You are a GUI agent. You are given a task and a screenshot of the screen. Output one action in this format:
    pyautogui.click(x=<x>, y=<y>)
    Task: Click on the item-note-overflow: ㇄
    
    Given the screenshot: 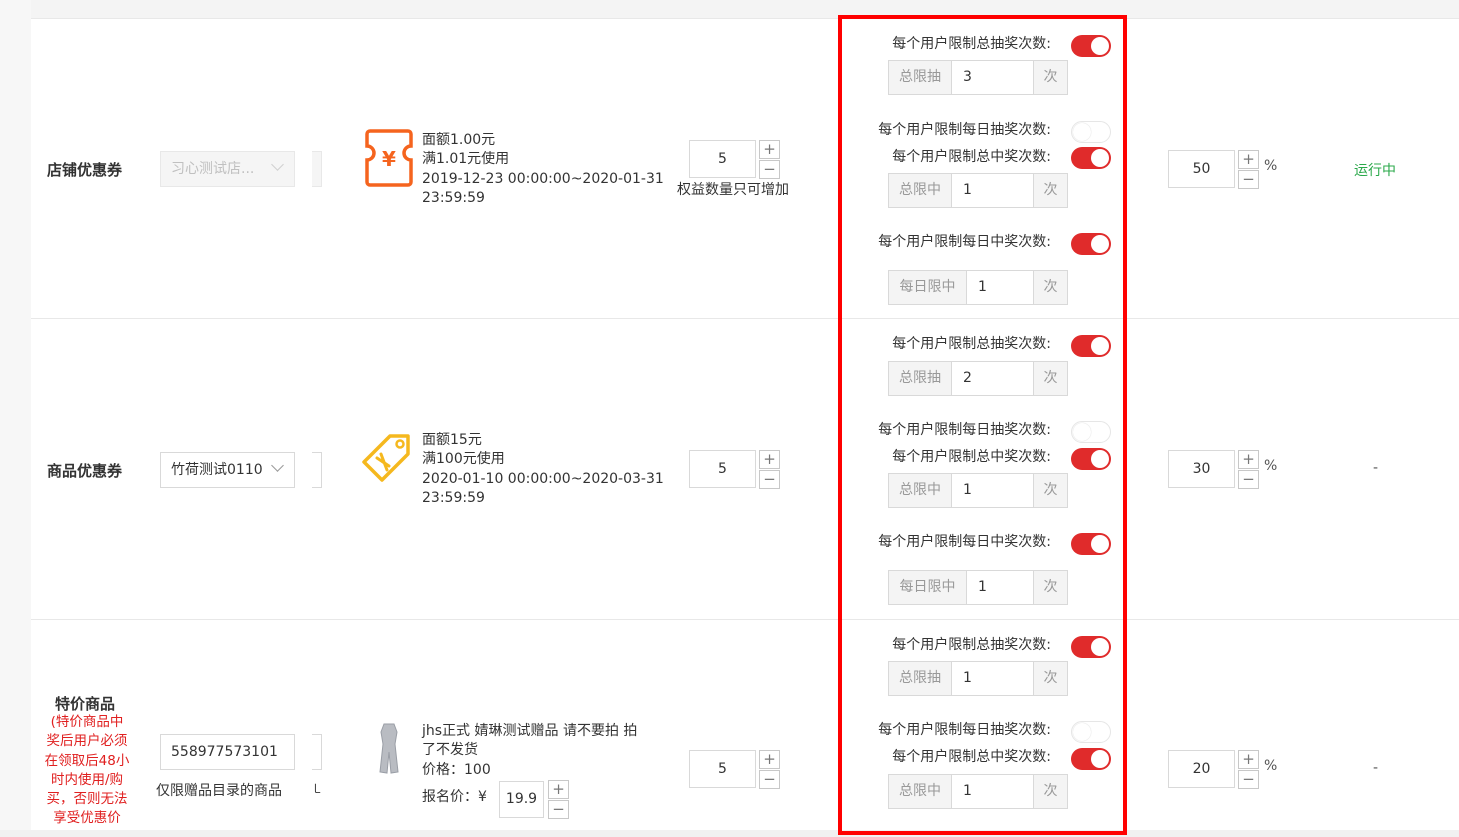 What is the action you would take?
    pyautogui.click(x=317, y=789)
    